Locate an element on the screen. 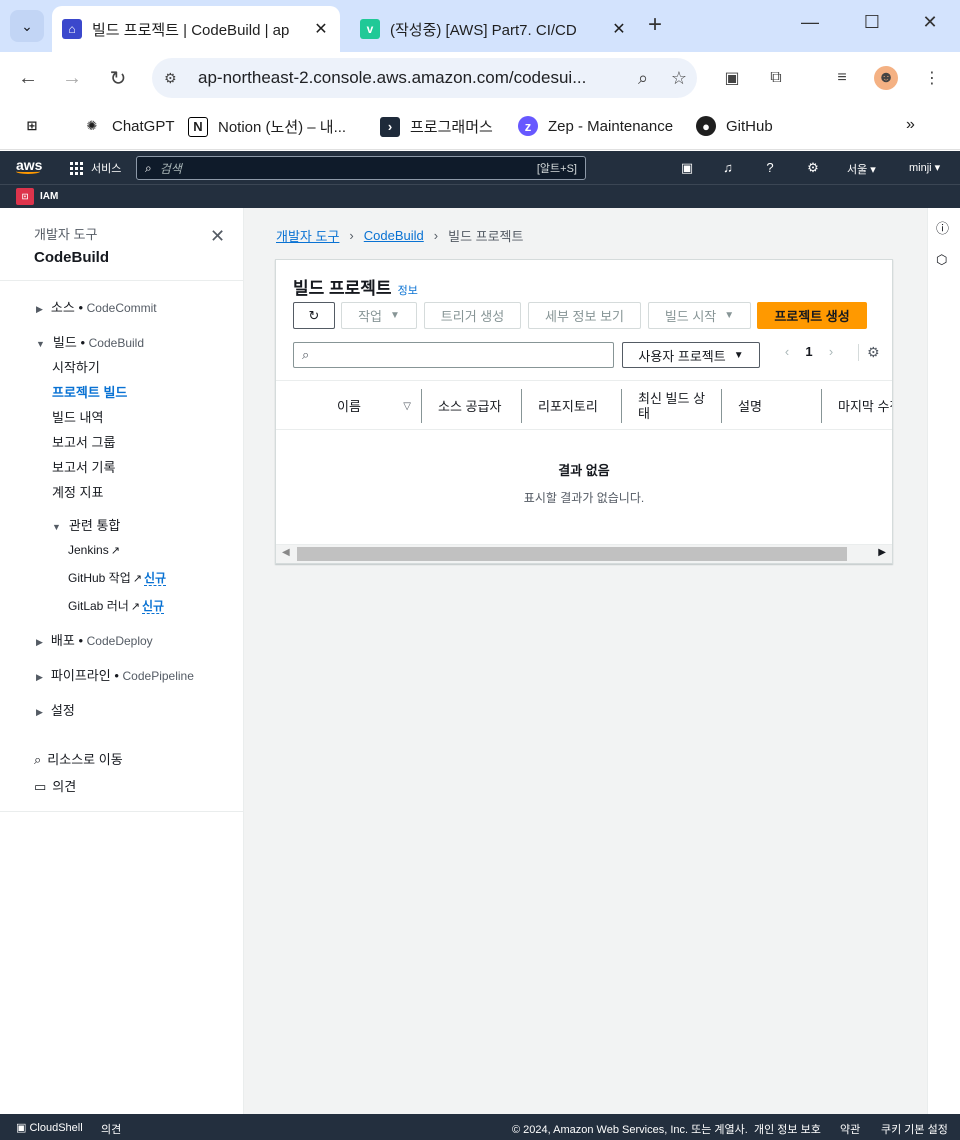  profile-avatar-icon: ☻ is located at coordinates (886, 78).